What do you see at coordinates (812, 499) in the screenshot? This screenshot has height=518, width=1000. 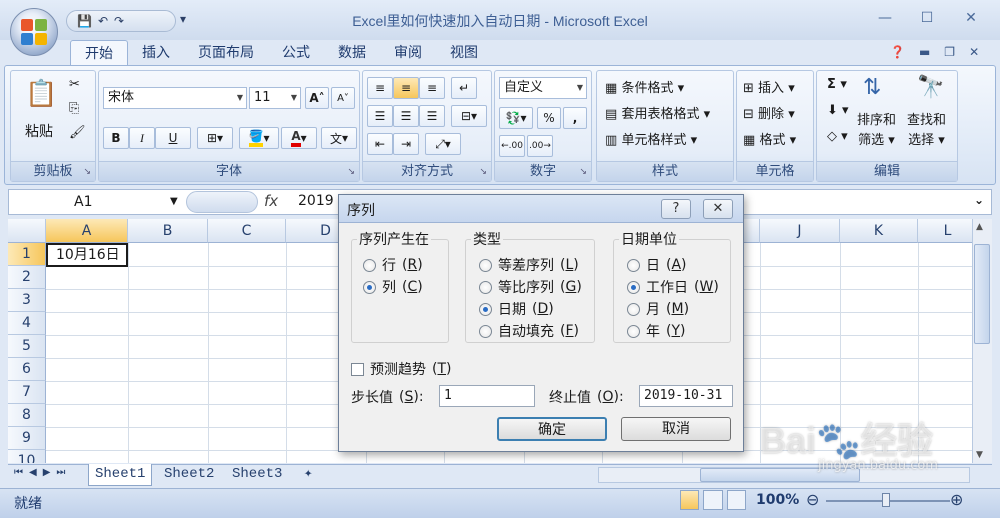 I see `zoom-out-icon: ⊖` at bounding box center [812, 499].